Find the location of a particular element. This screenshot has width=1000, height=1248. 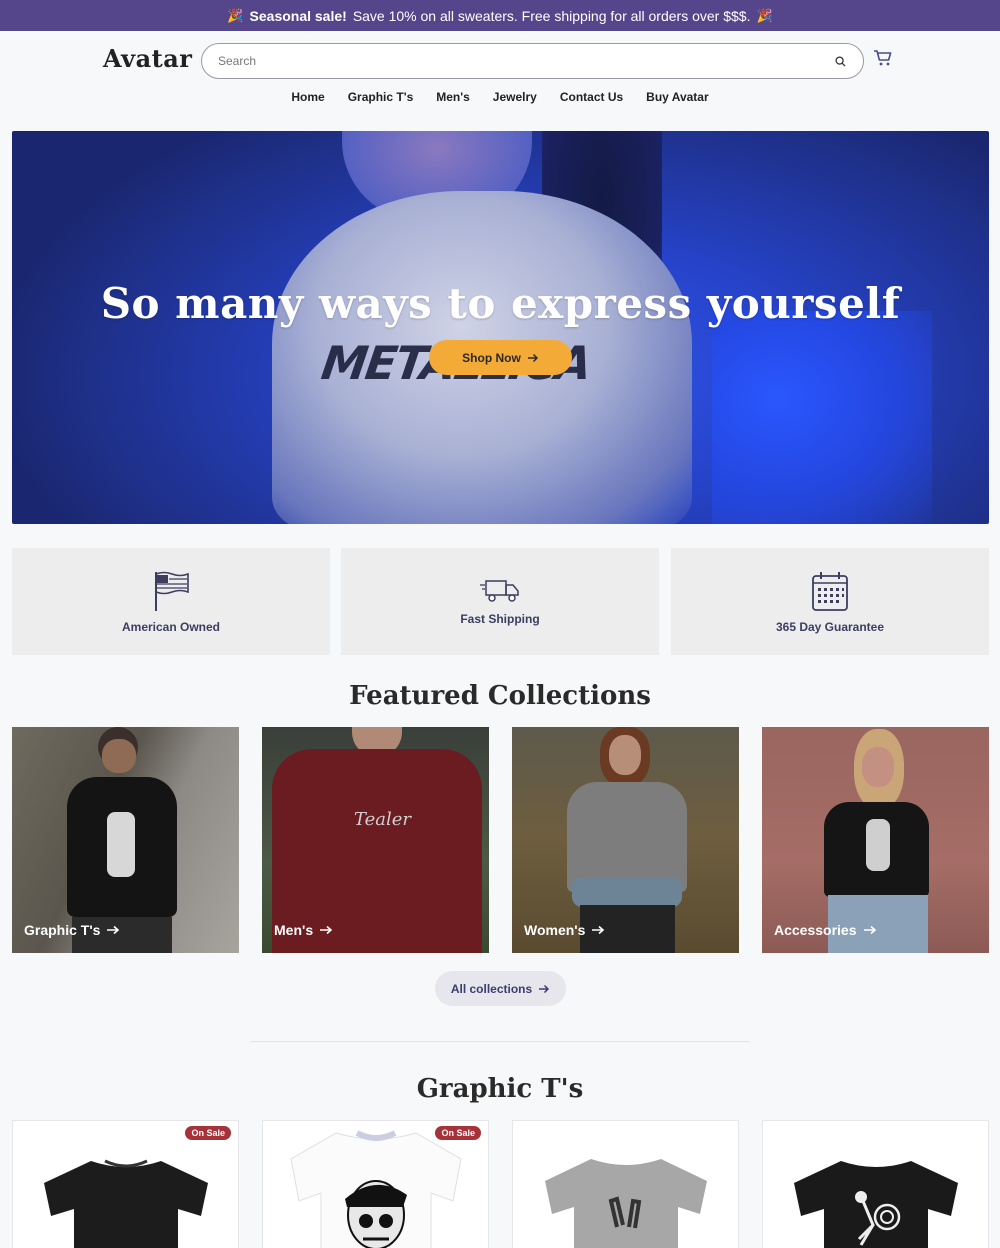

nav-buy-avatar: Buy Avatar is located at coordinates (677, 97).